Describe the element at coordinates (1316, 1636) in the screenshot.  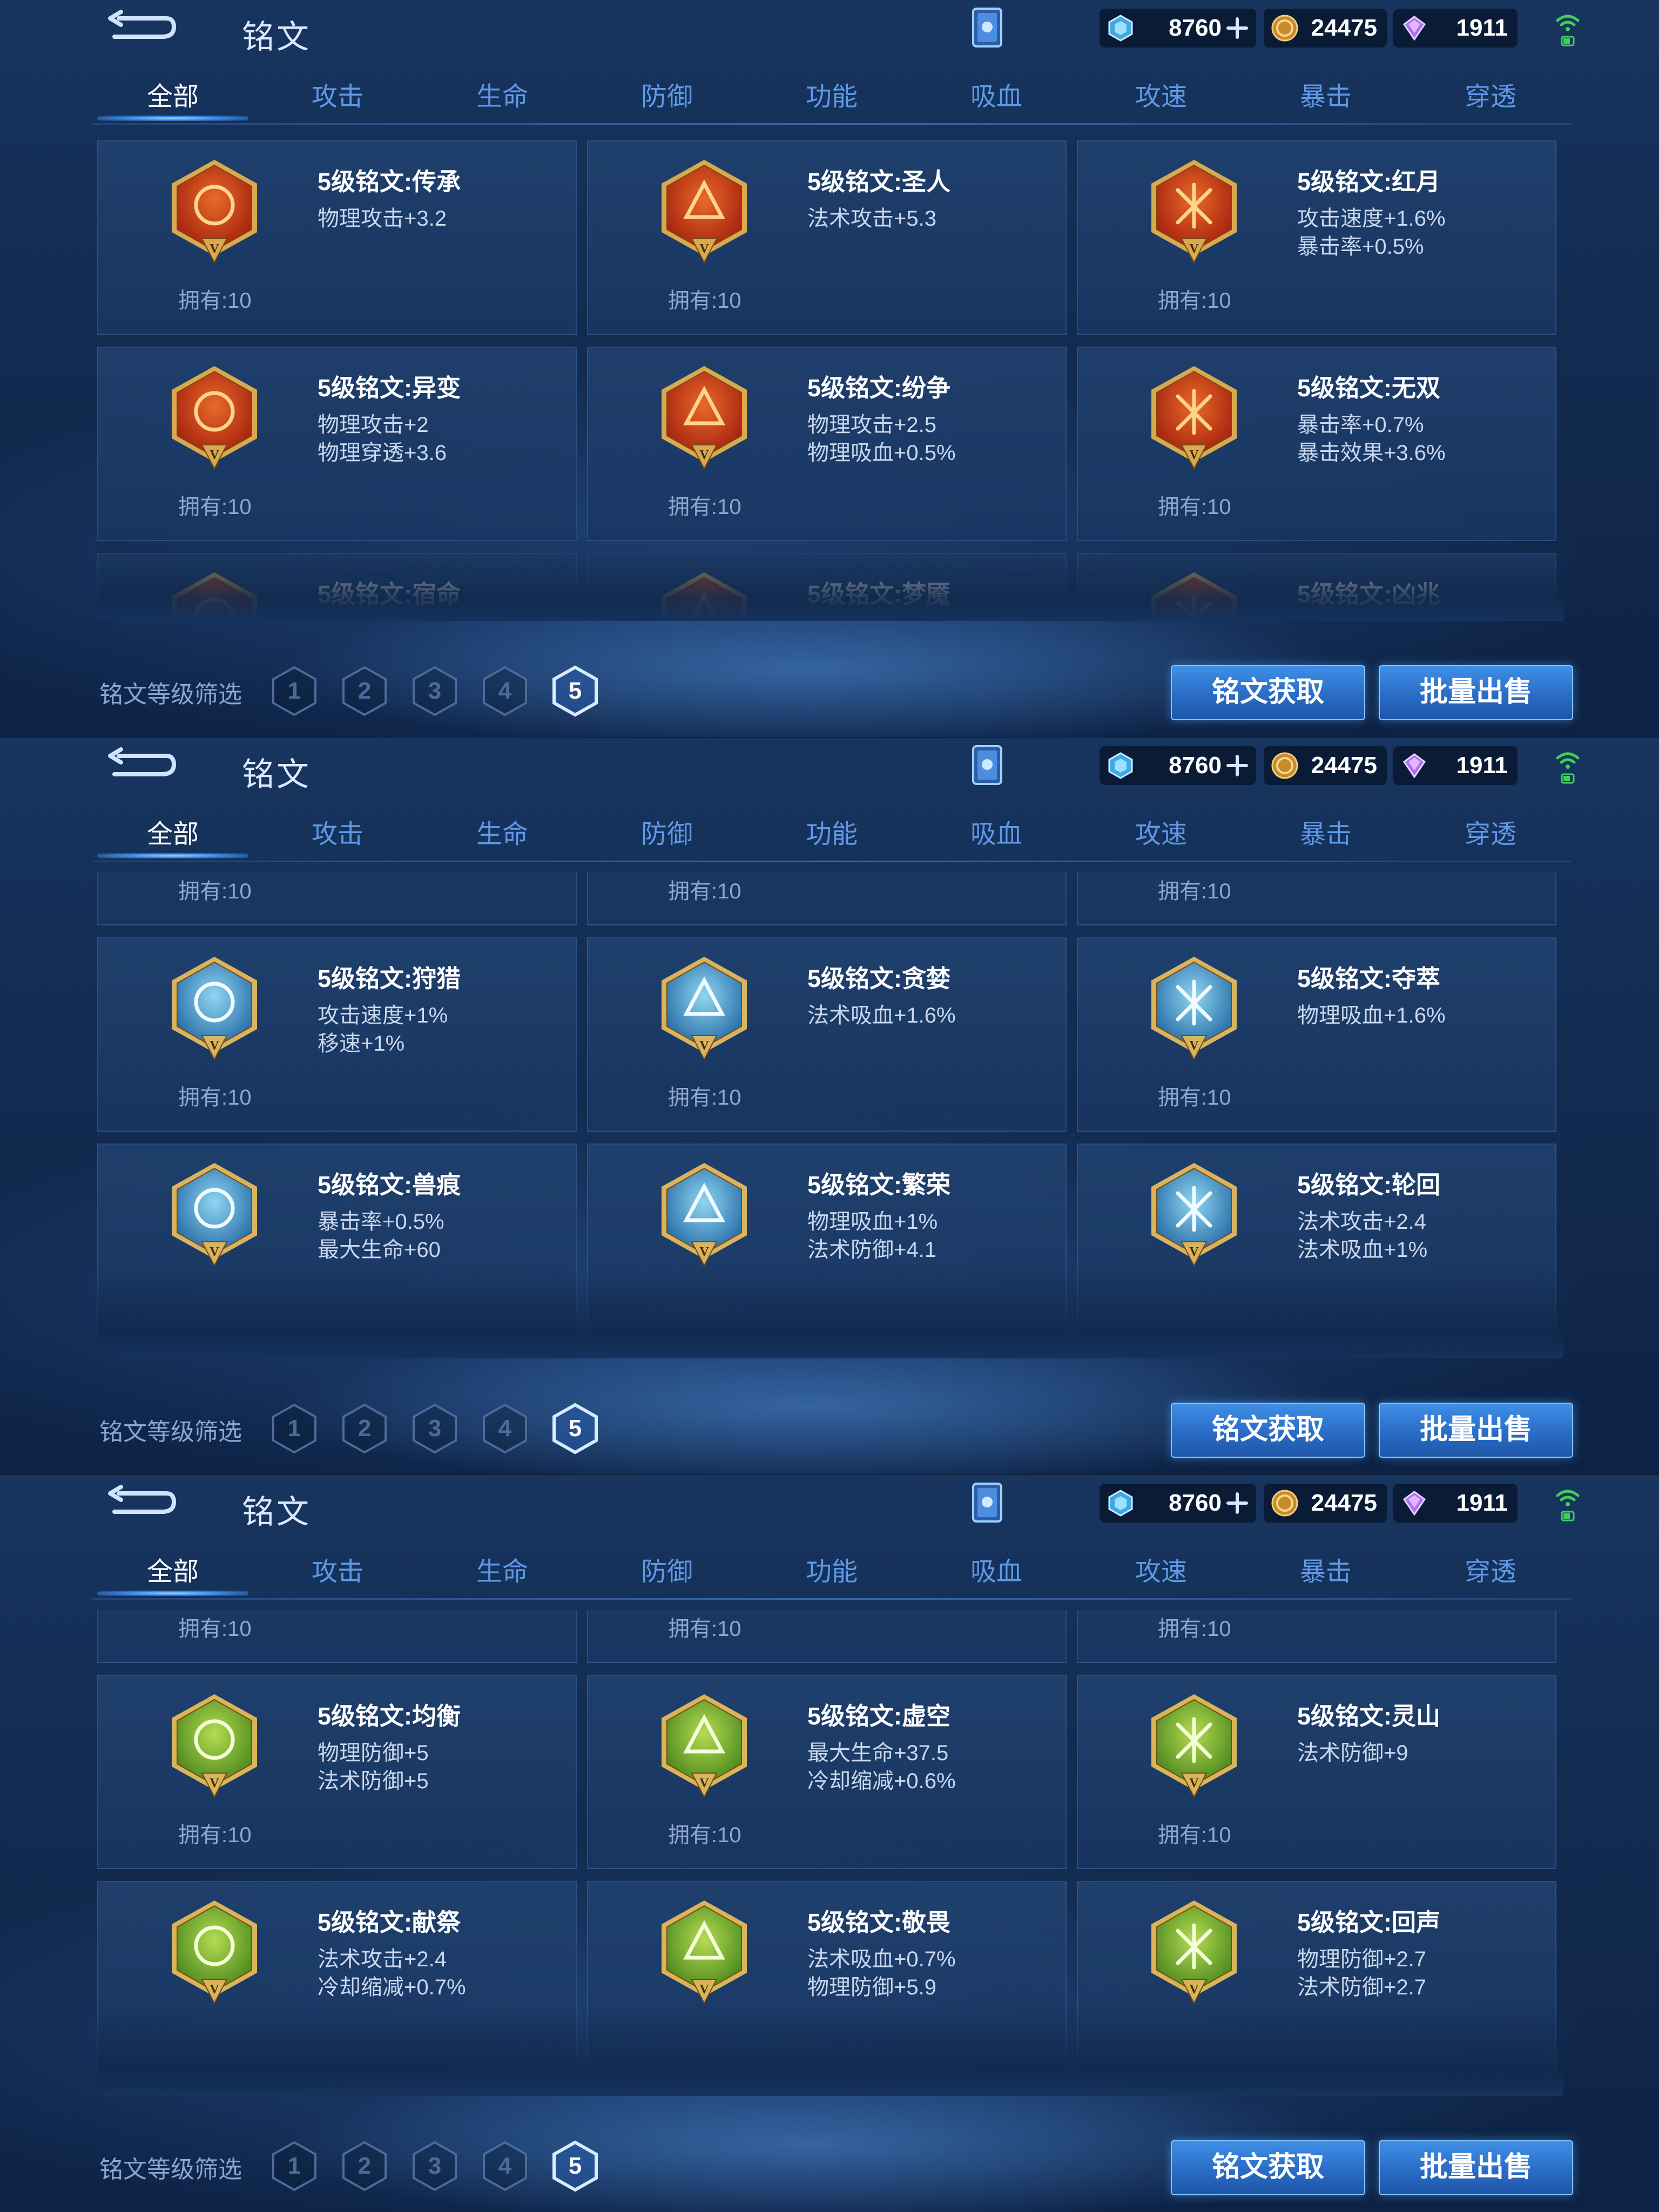
I see `inscription-card: V物理防御+9拥有:10` at that location.